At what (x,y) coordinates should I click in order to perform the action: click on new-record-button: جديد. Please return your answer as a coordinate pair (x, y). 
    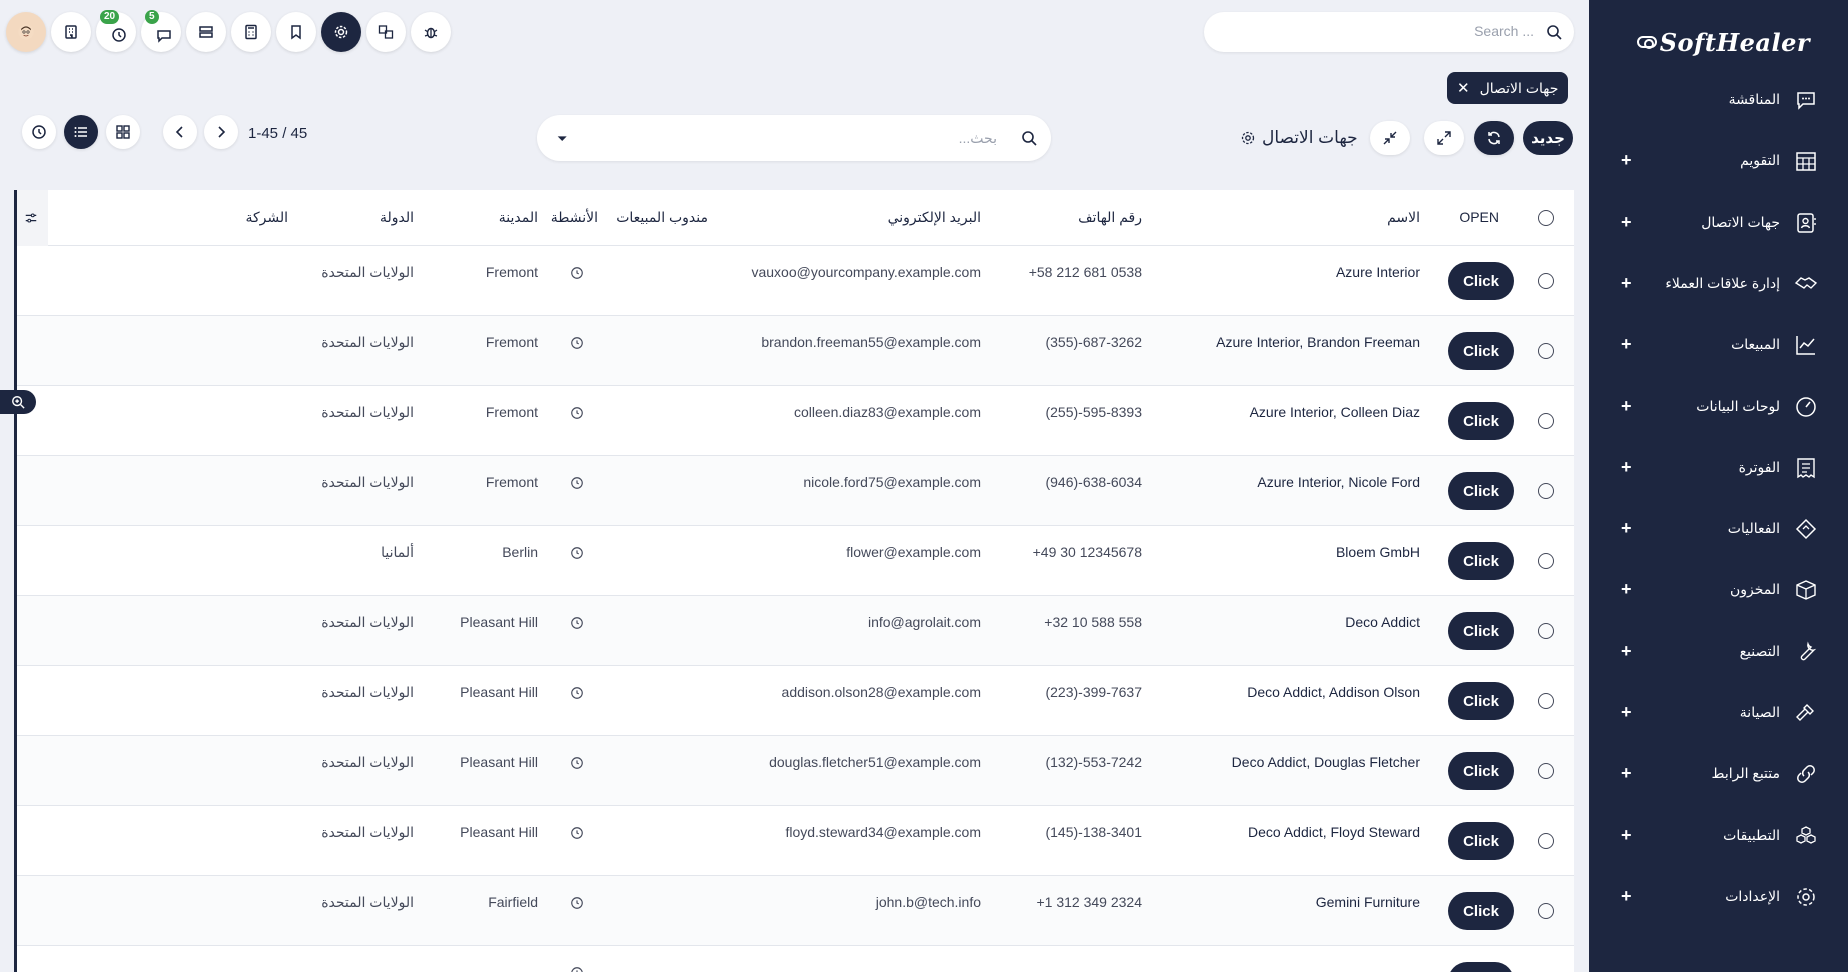
    Looking at the image, I should click on (1548, 138).